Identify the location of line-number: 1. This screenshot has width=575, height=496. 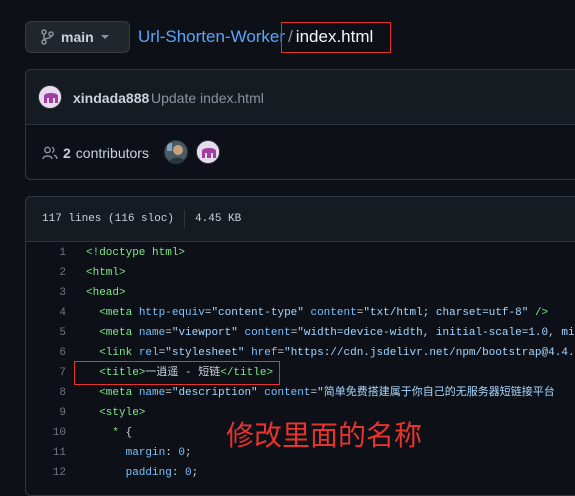
(46, 253).